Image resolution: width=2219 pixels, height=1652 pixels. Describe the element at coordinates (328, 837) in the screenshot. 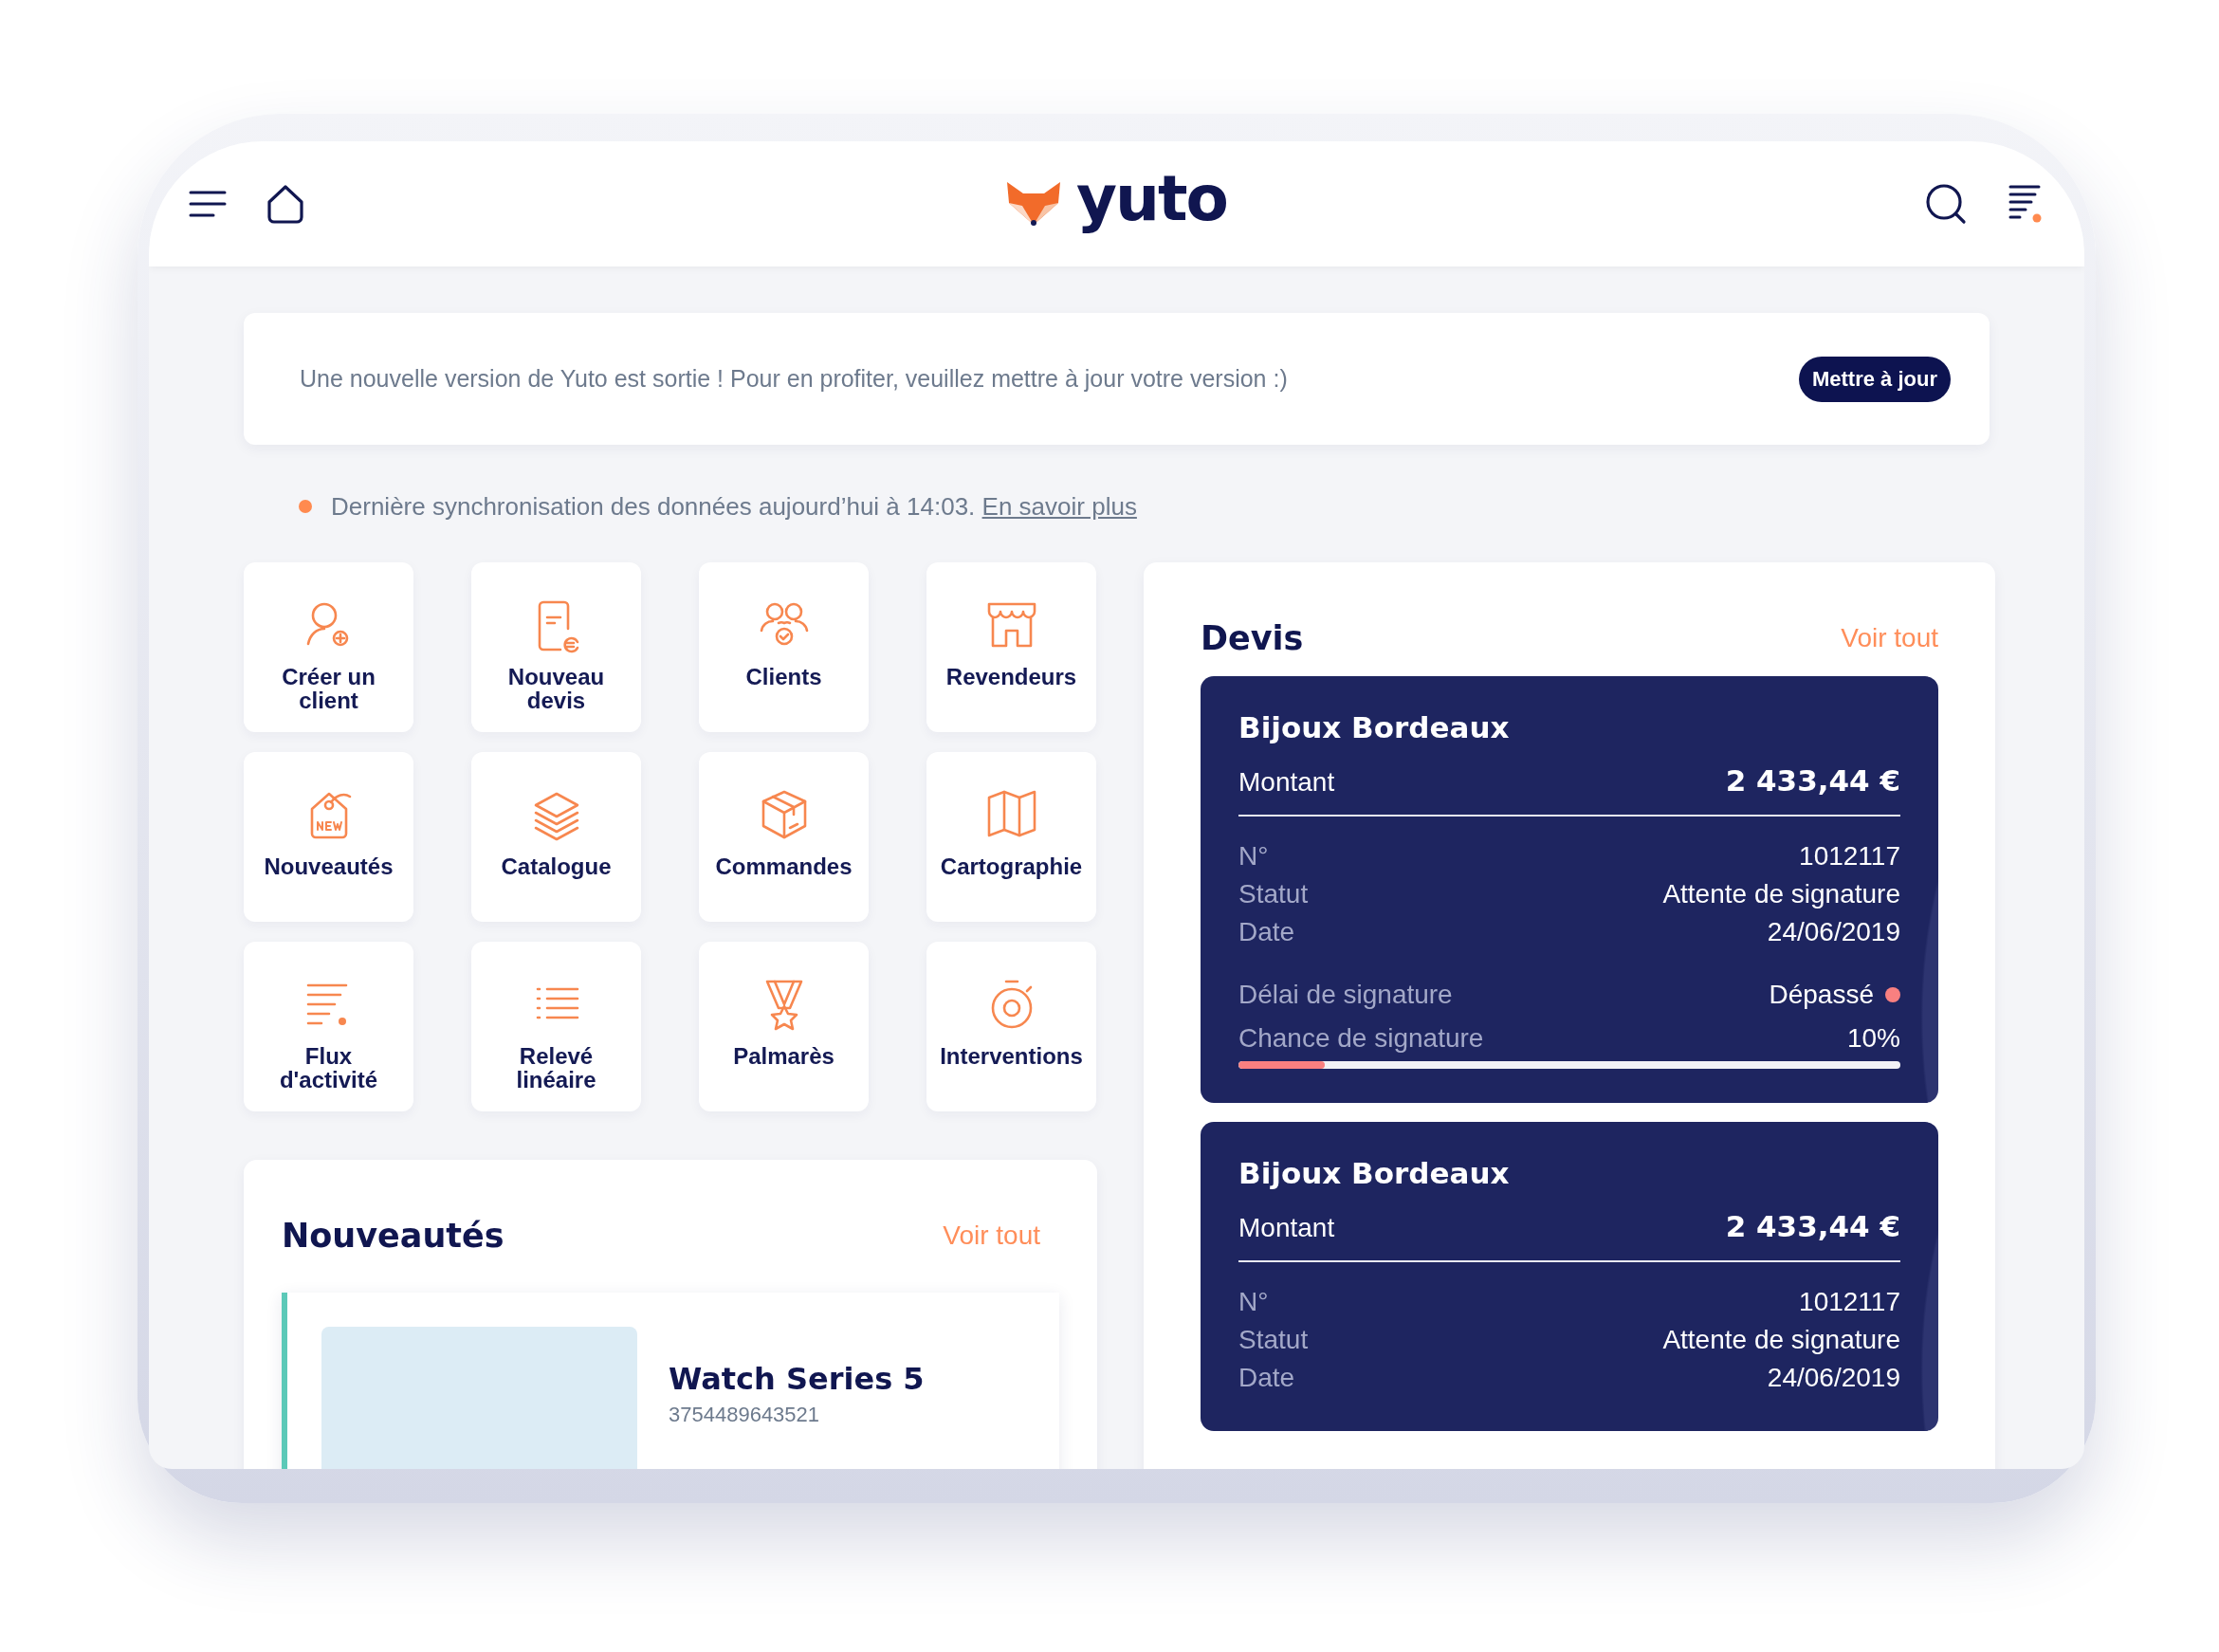

I see `shortcut-tile: Nouveautés` at that location.